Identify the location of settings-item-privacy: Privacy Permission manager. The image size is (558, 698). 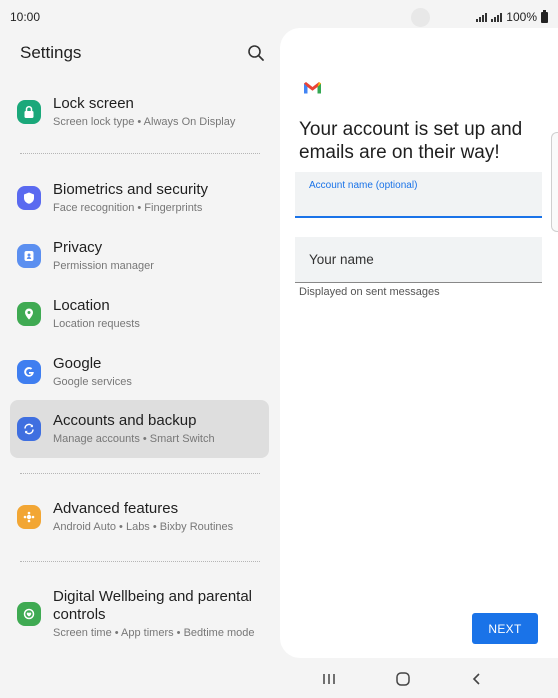
(139, 256).